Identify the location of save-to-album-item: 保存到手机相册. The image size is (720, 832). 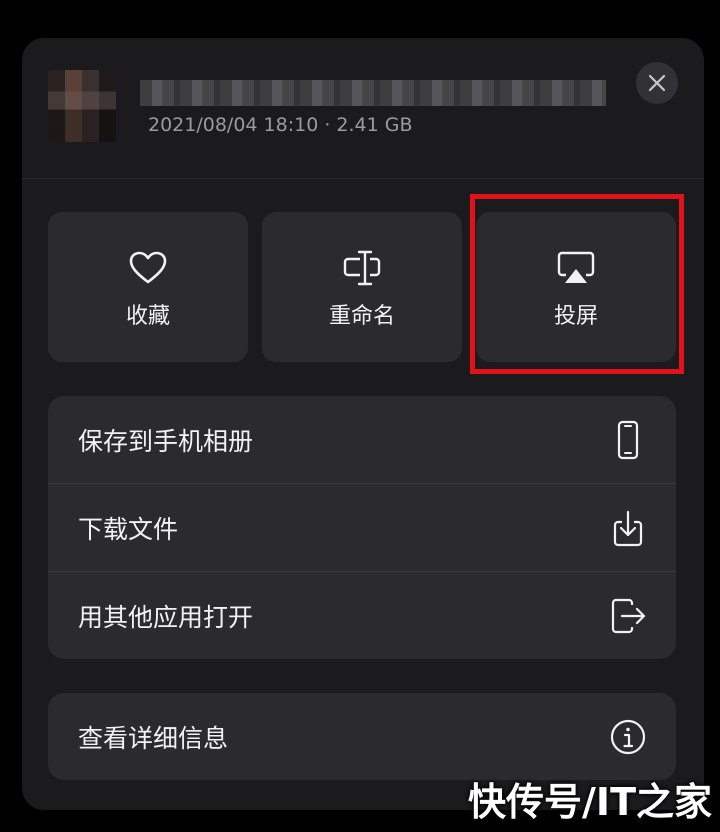
(362, 440).